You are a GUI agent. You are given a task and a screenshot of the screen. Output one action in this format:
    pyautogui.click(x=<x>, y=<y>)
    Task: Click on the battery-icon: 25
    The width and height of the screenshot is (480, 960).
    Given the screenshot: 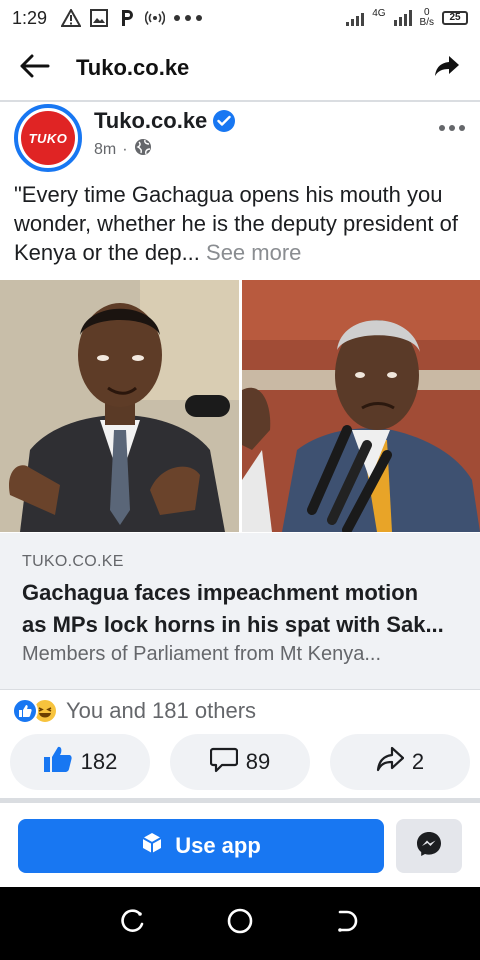 What is the action you would take?
    pyautogui.click(x=455, y=18)
    